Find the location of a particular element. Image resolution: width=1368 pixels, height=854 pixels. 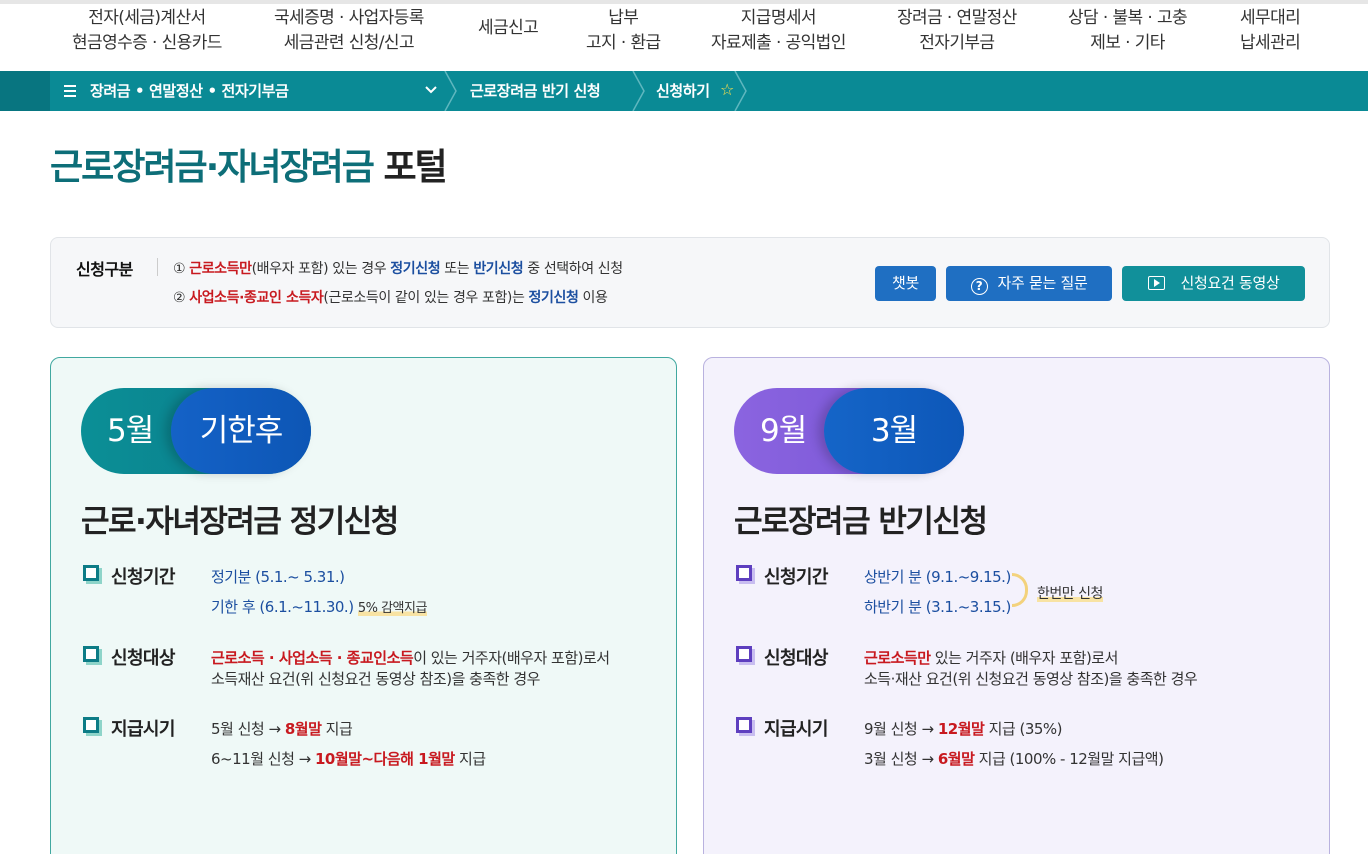

pay-red: 8월말 is located at coordinates (303, 729).